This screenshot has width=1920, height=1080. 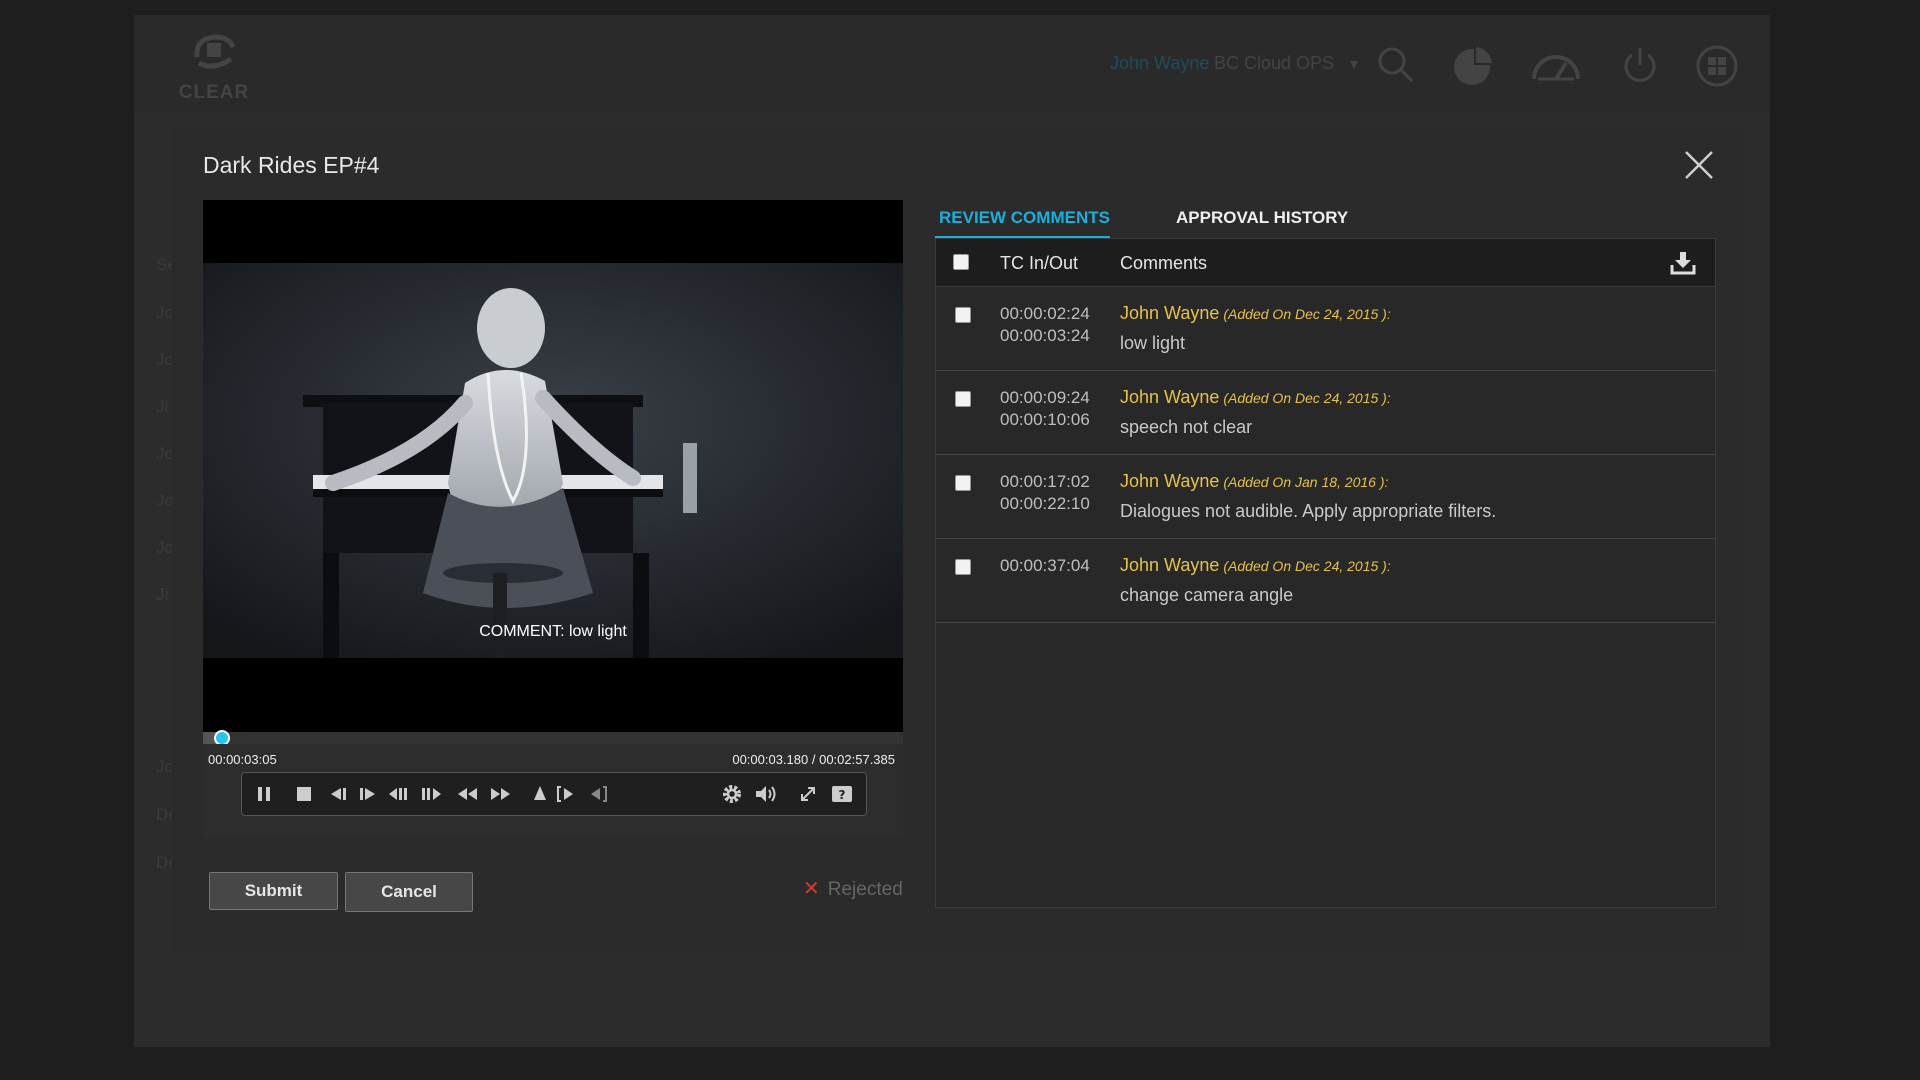 I want to click on comment-text: speech not clear, so click(x=1186, y=427).